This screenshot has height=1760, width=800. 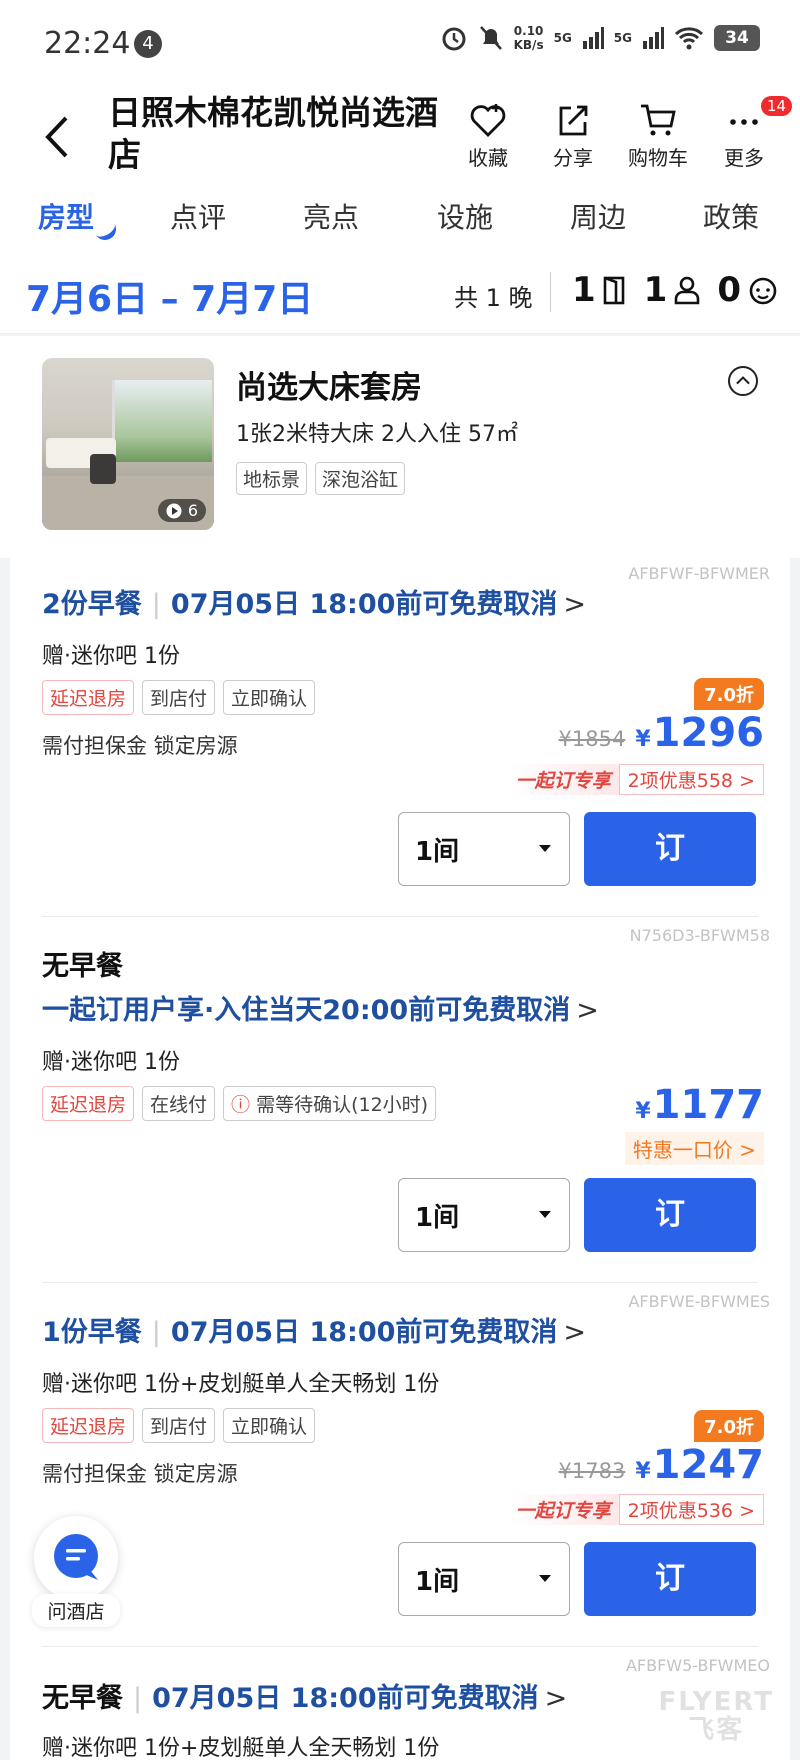 What do you see at coordinates (708, 1465) in the screenshot?
I see `price-amount: 1247` at bounding box center [708, 1465].